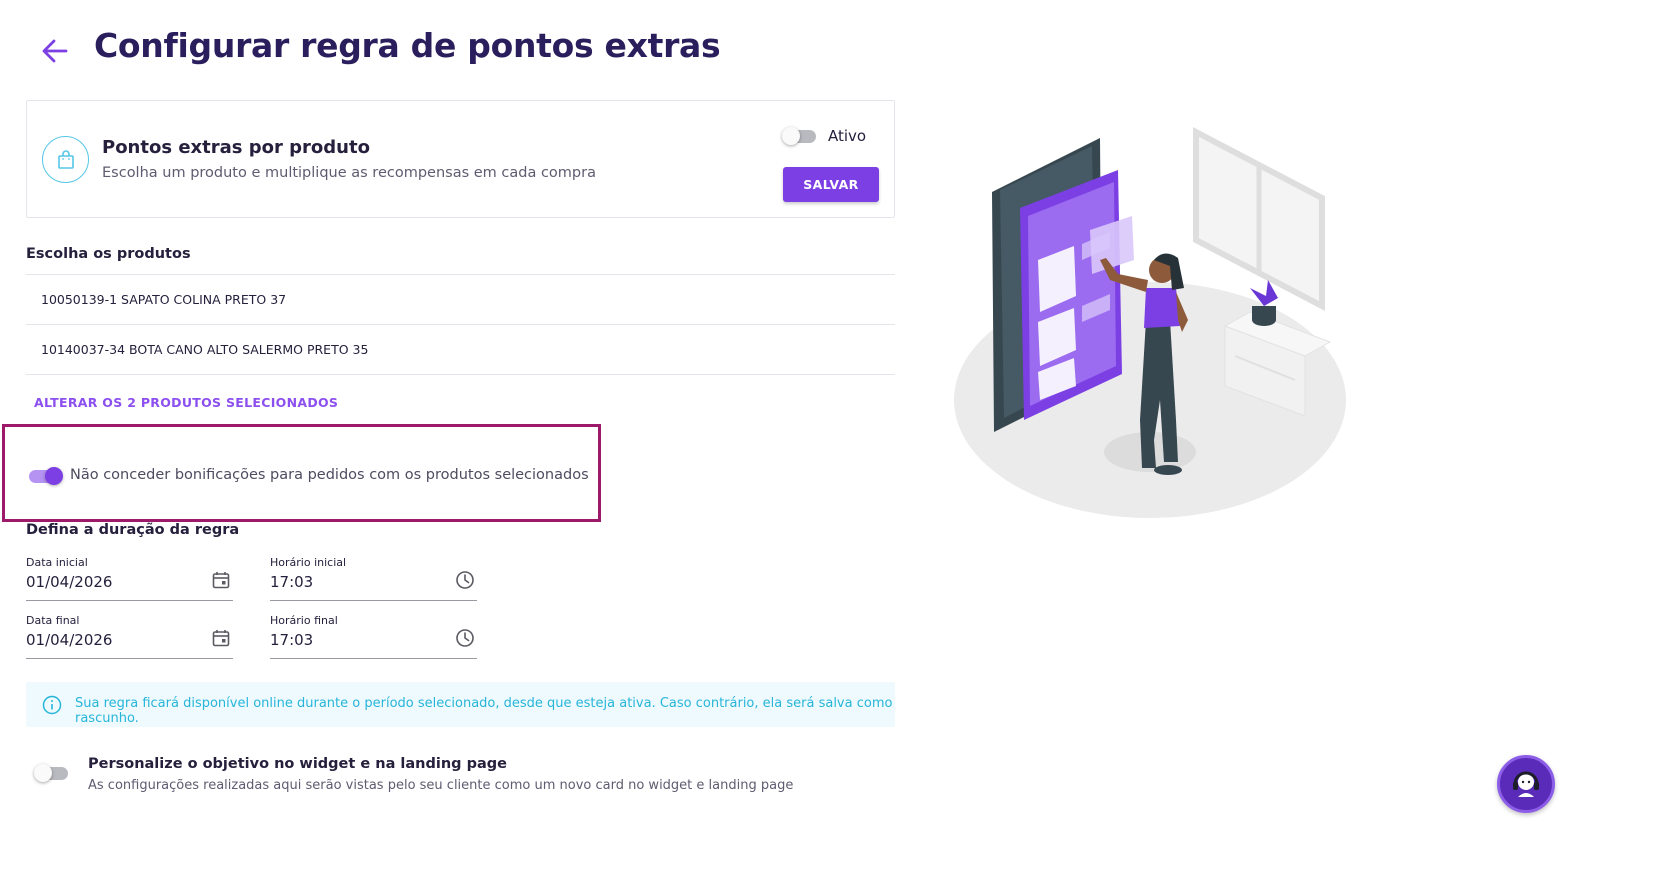 The width and height of the screenshot is (1668, 881). I want to click on support-chat-button, so click(1526, 784).